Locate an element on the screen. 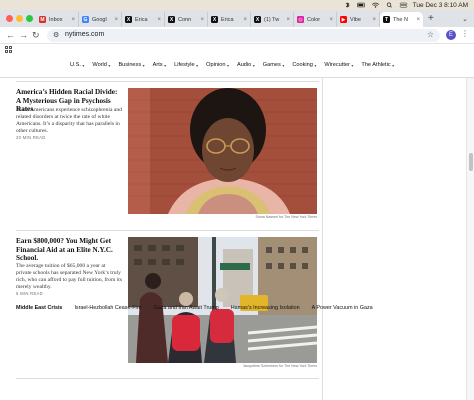  nyt-nav-label: World is located at coordinates (99, 65).